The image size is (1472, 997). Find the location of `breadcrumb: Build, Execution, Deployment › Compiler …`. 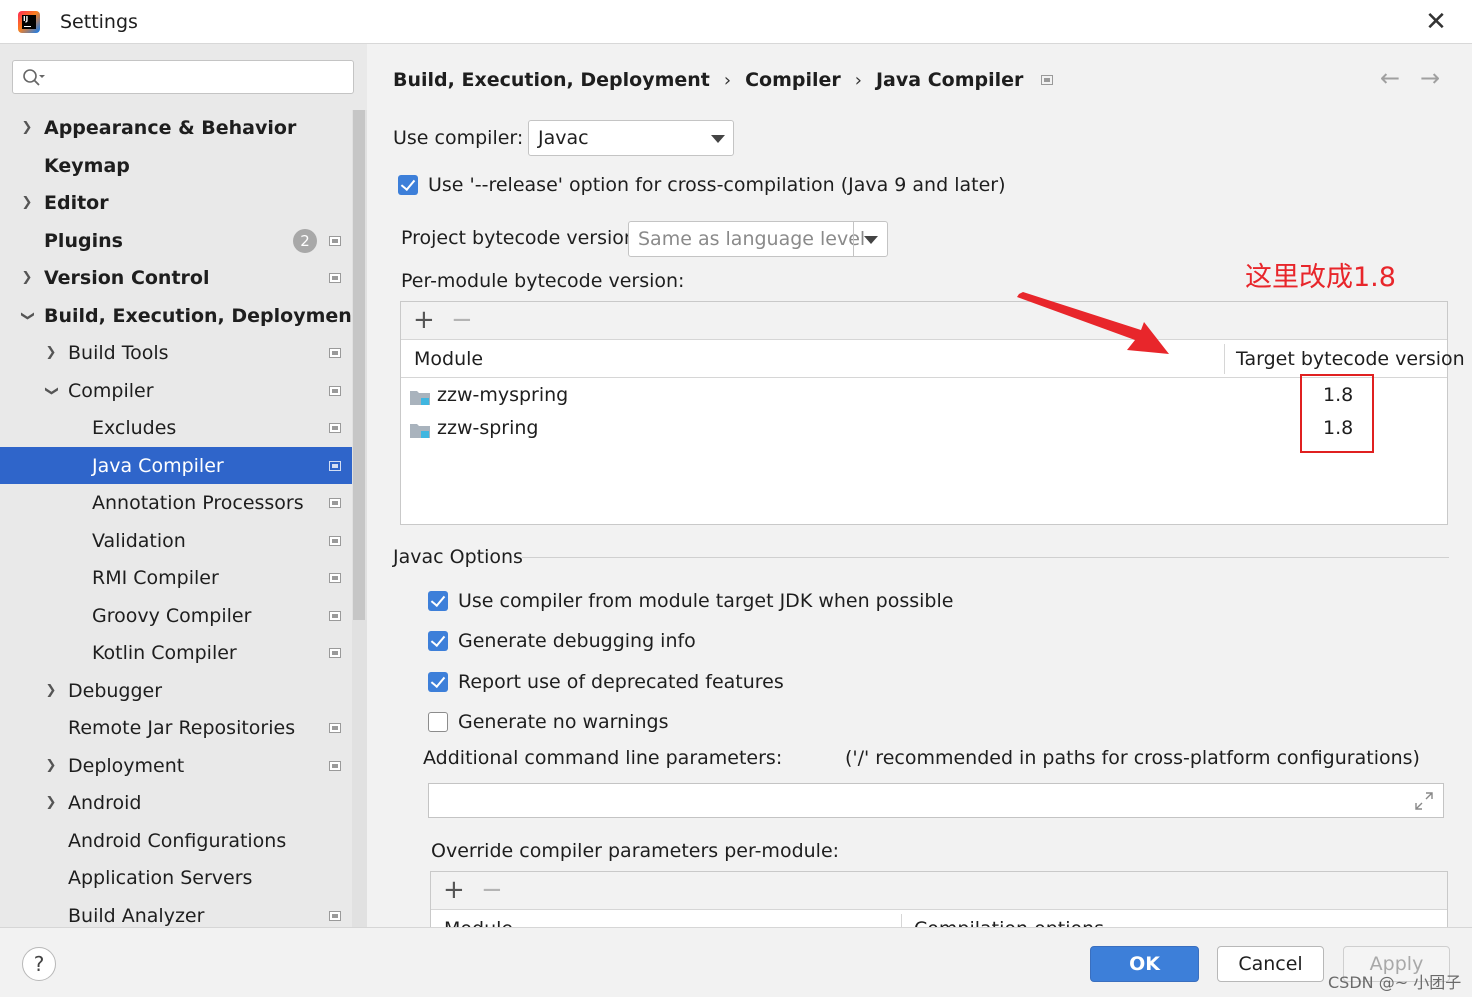

breadcrumb: Build, Execution, Deployment › Compiler … is located at coordinates (723, 80).